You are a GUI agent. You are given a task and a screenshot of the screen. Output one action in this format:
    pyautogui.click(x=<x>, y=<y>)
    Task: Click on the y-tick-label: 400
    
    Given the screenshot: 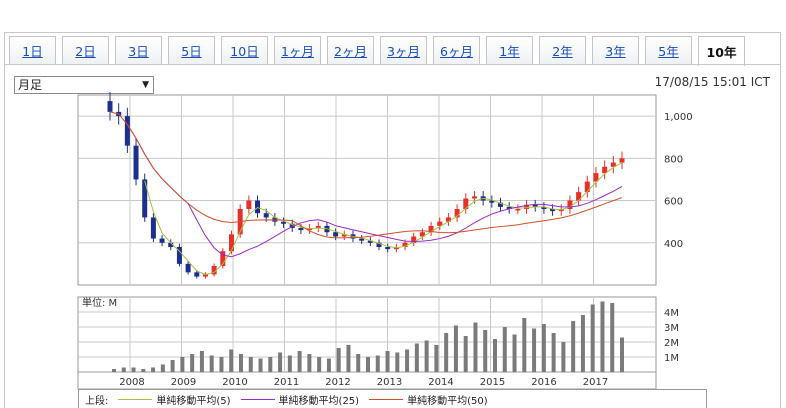 What is the action you would take?
    pyautogui.click(x=673, y=244)
    